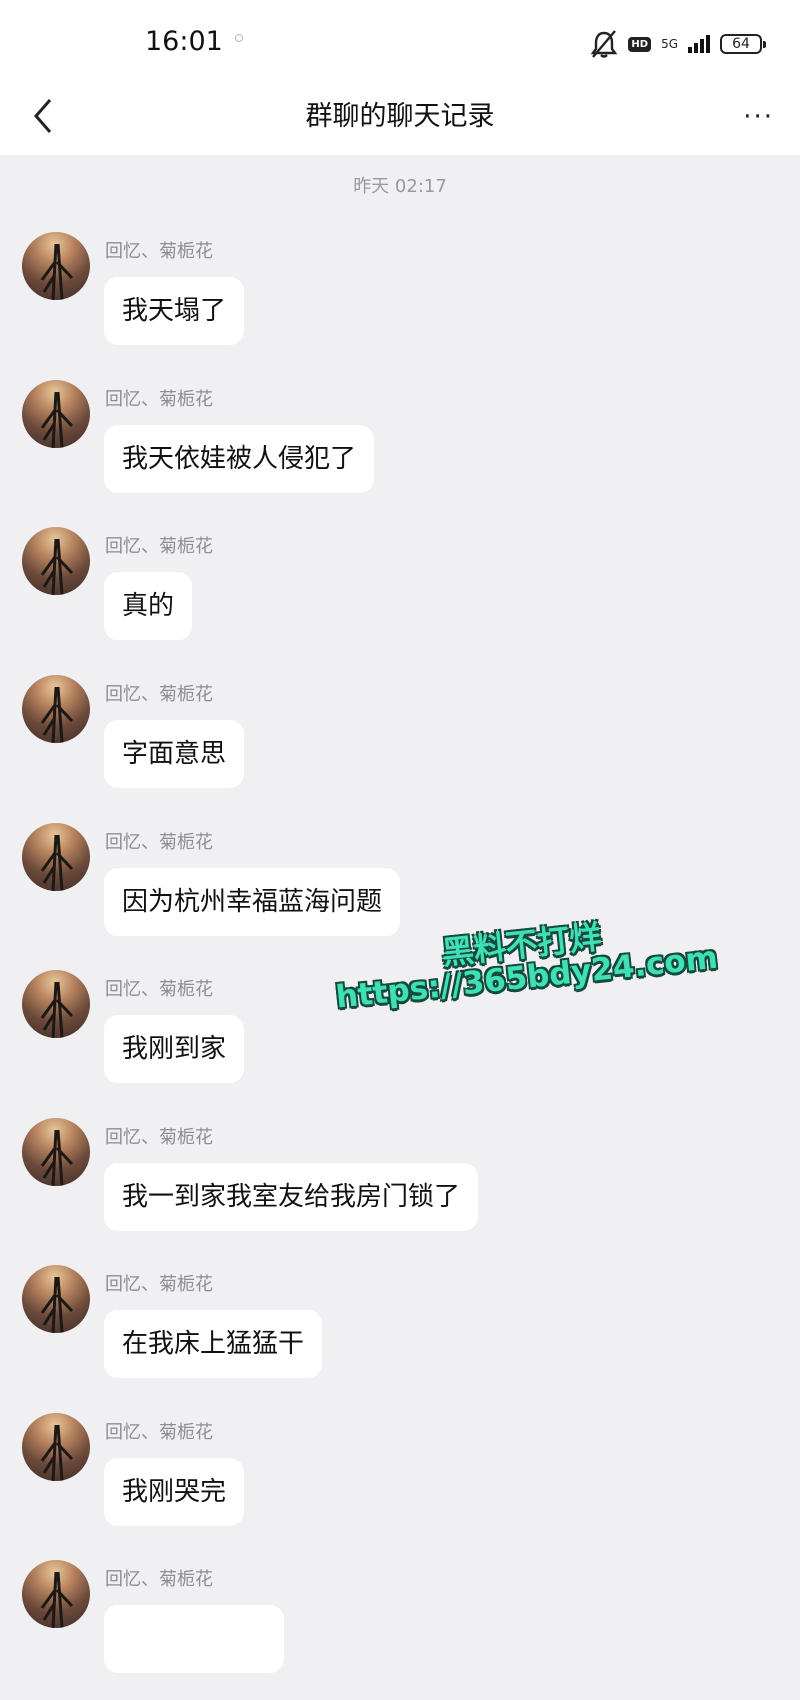  Describe the element at coordinates (604, 44) in the screenshot. I see `bell-off-icon` at that location.